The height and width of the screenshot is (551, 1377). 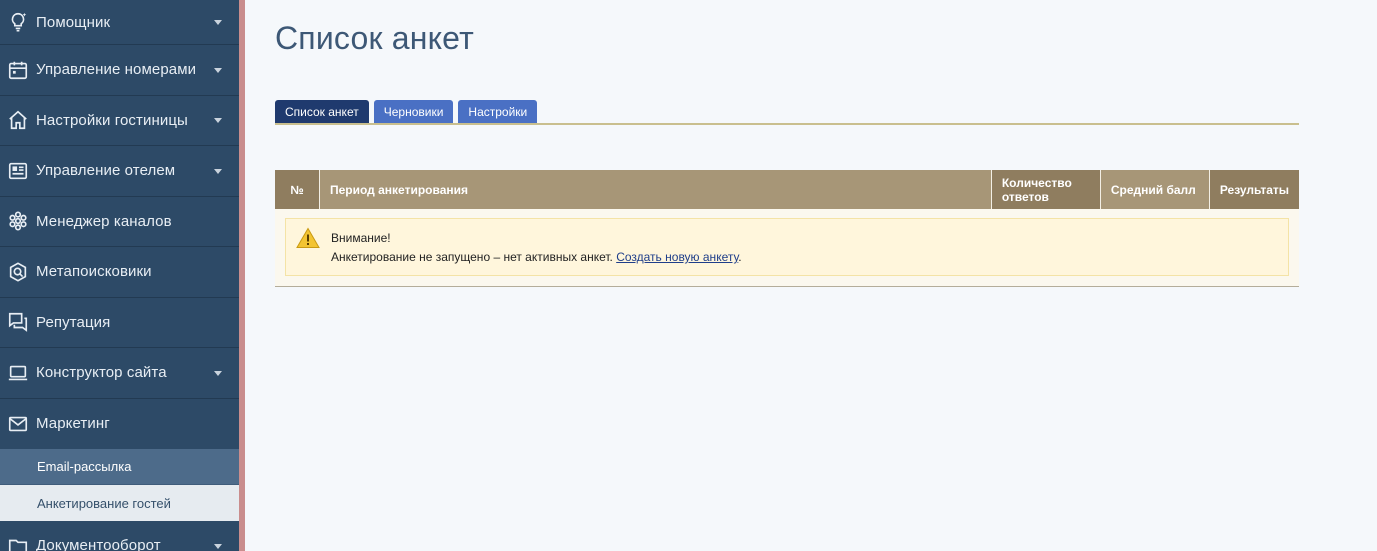 I want to click on sidebar-item-hotel-settings: Настройки гостиницы, so click(x=119, y=121).